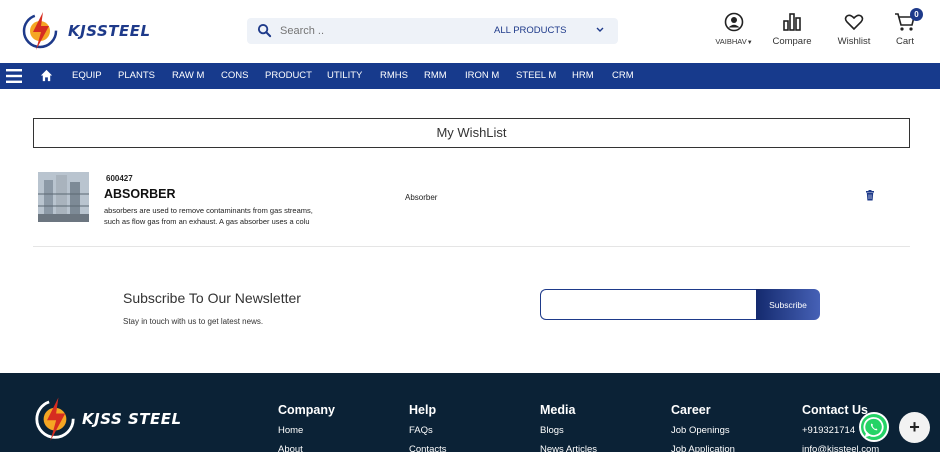 This screenshot has height=452, width=940. I want to click on chevron-down-icon, so click(600, 30).